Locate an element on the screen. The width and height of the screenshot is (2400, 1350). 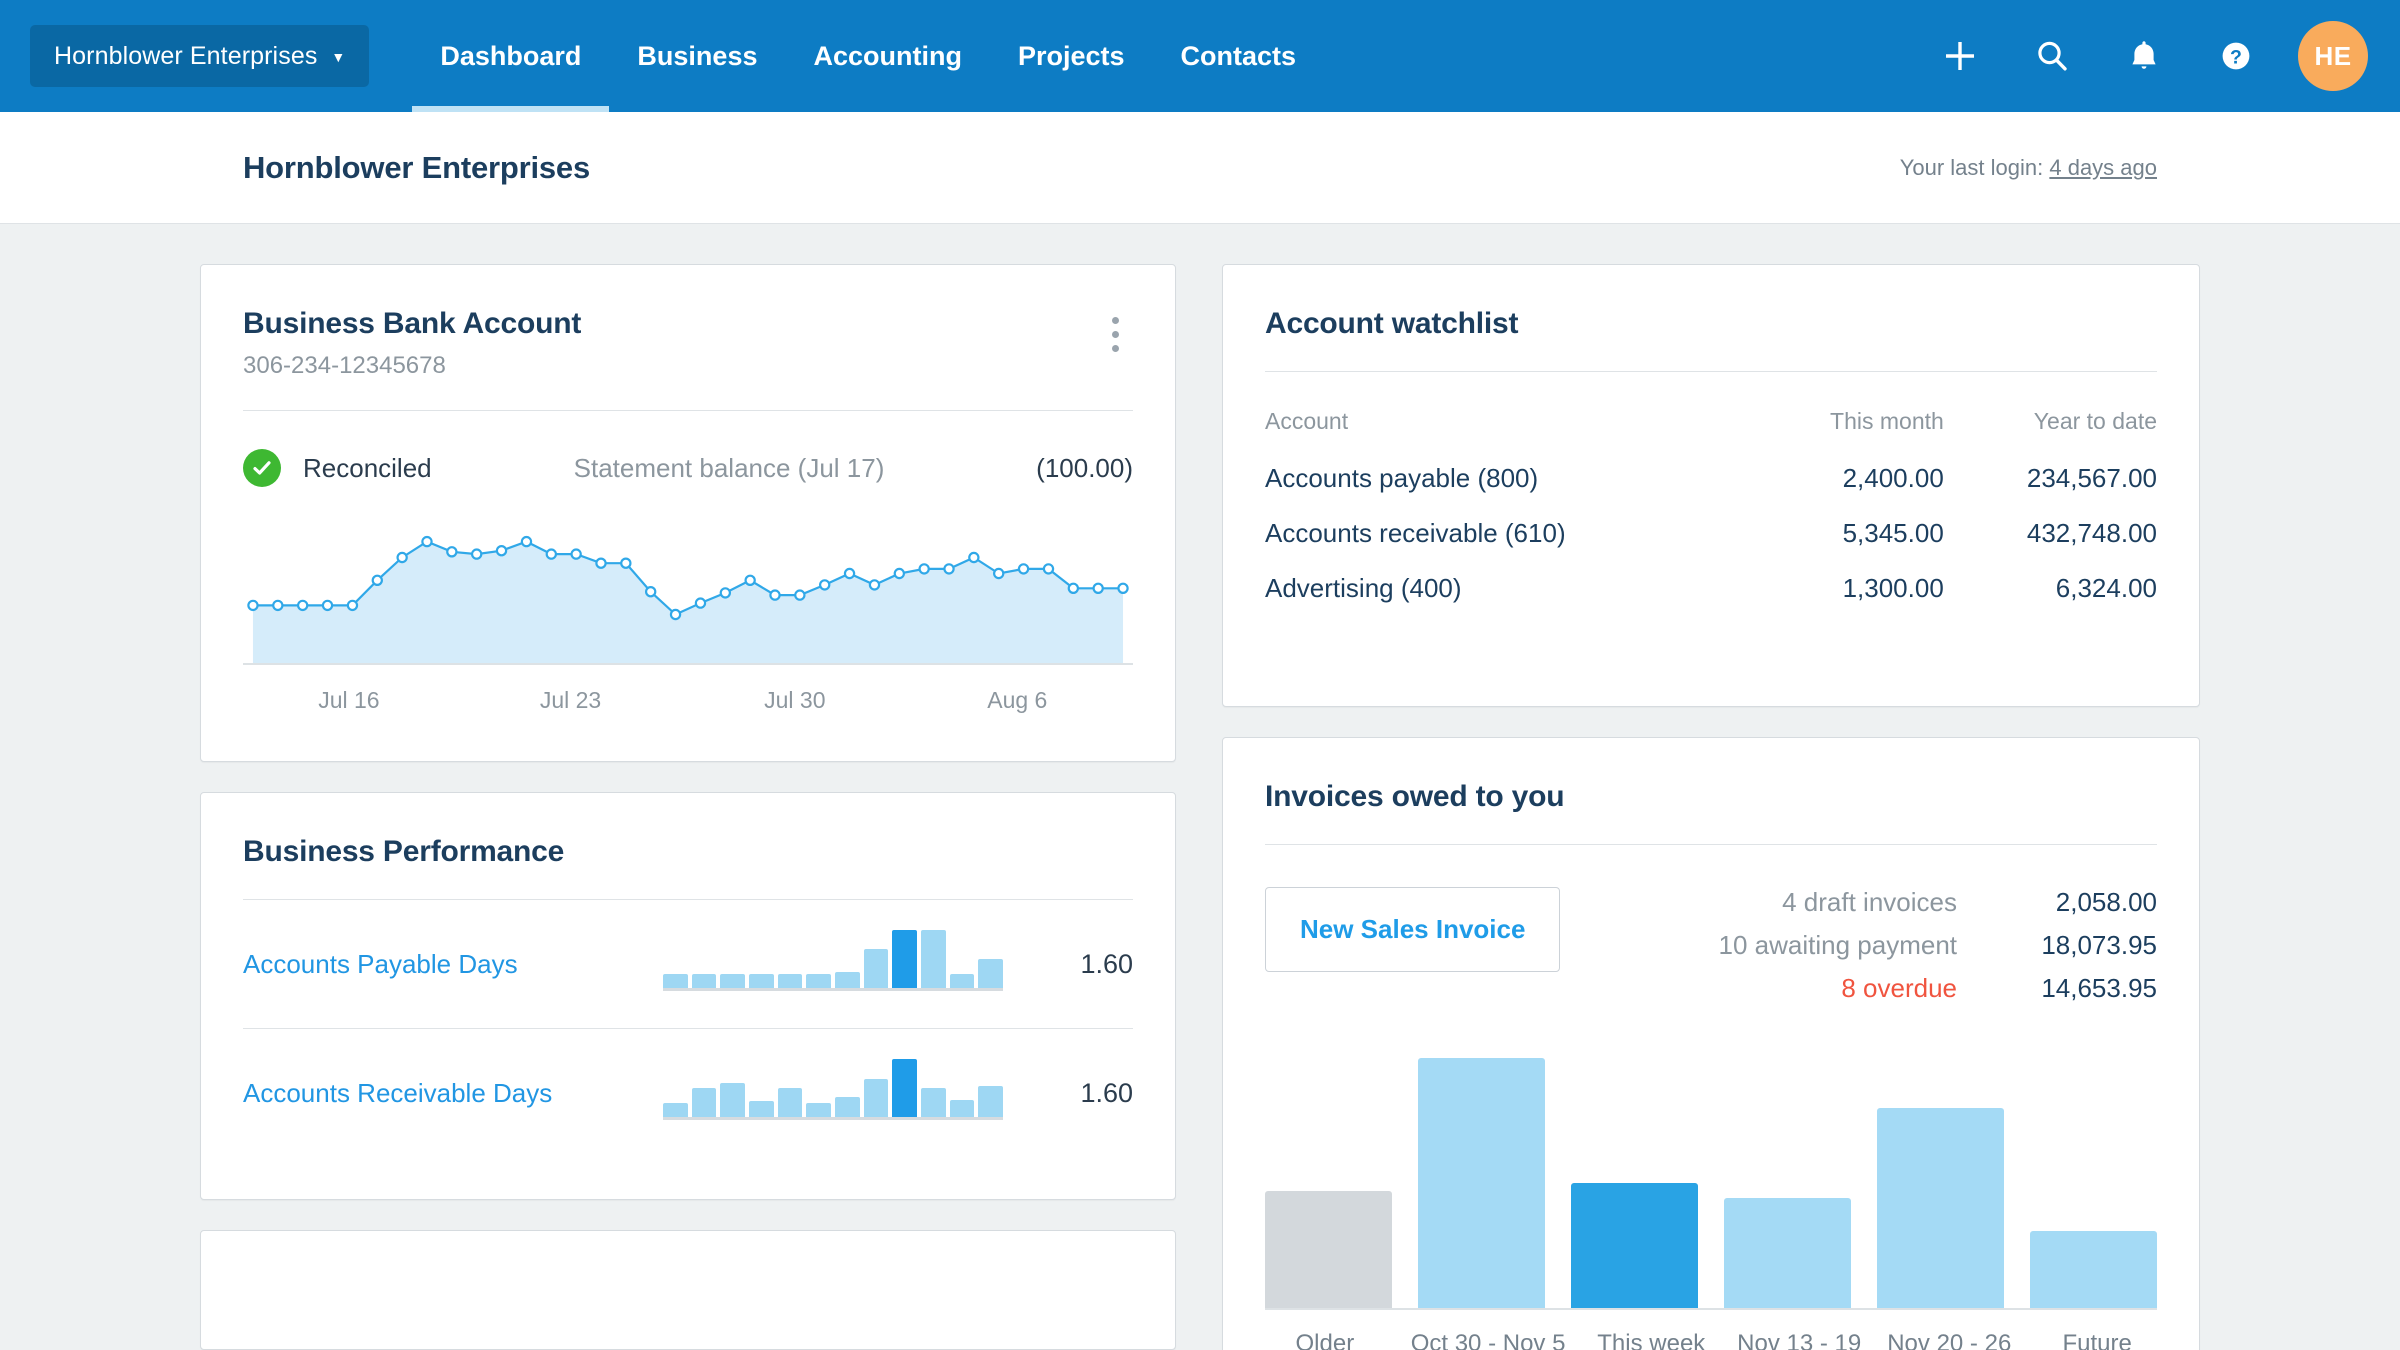
bank-balance-sparkline-chart is located at coordinates (688, 591).